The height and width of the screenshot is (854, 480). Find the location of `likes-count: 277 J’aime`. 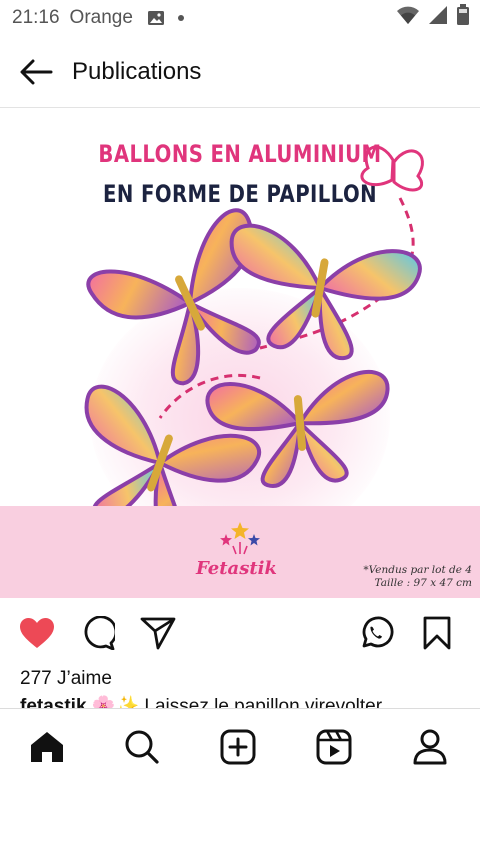

likes-count: 277 J’aime is located at coordinates (66, 679).